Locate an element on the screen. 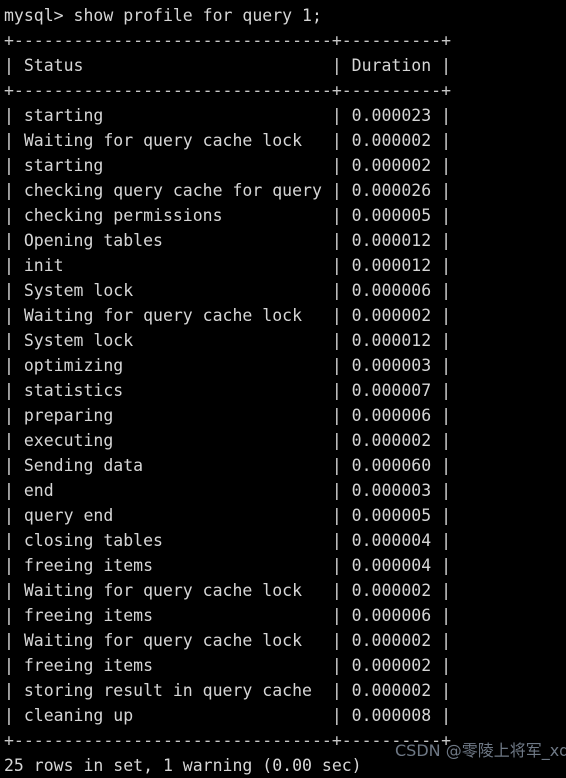 The image size is (566, 778). result-summary: 25 rows in set, 1 warning (0.00 sec) is located at coordinates (183, 765).